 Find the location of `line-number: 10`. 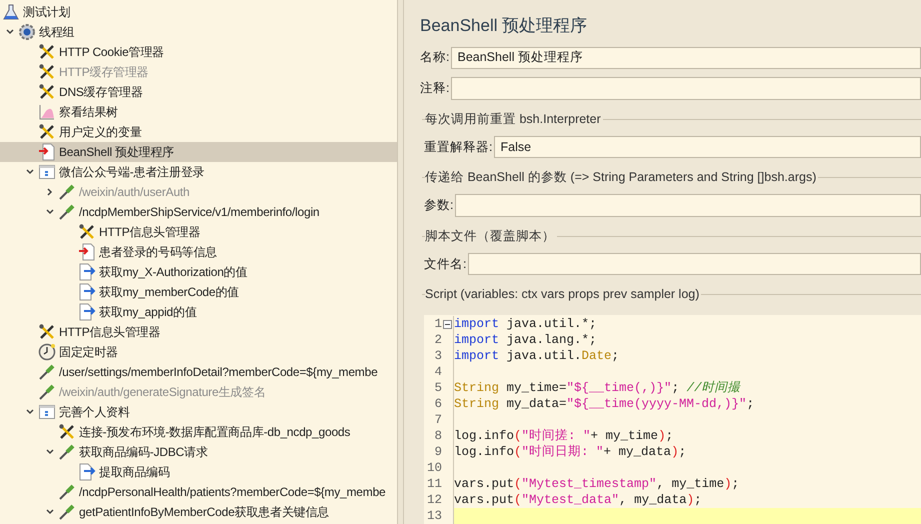

line-number: 10 is located at coordinates (434, 468).